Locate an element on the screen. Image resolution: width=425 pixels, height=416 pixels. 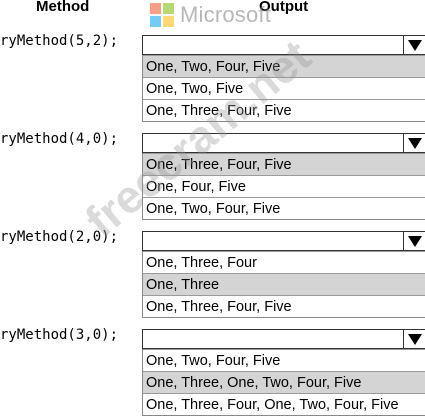
method-header: Method is located at coordinates (63, 7).